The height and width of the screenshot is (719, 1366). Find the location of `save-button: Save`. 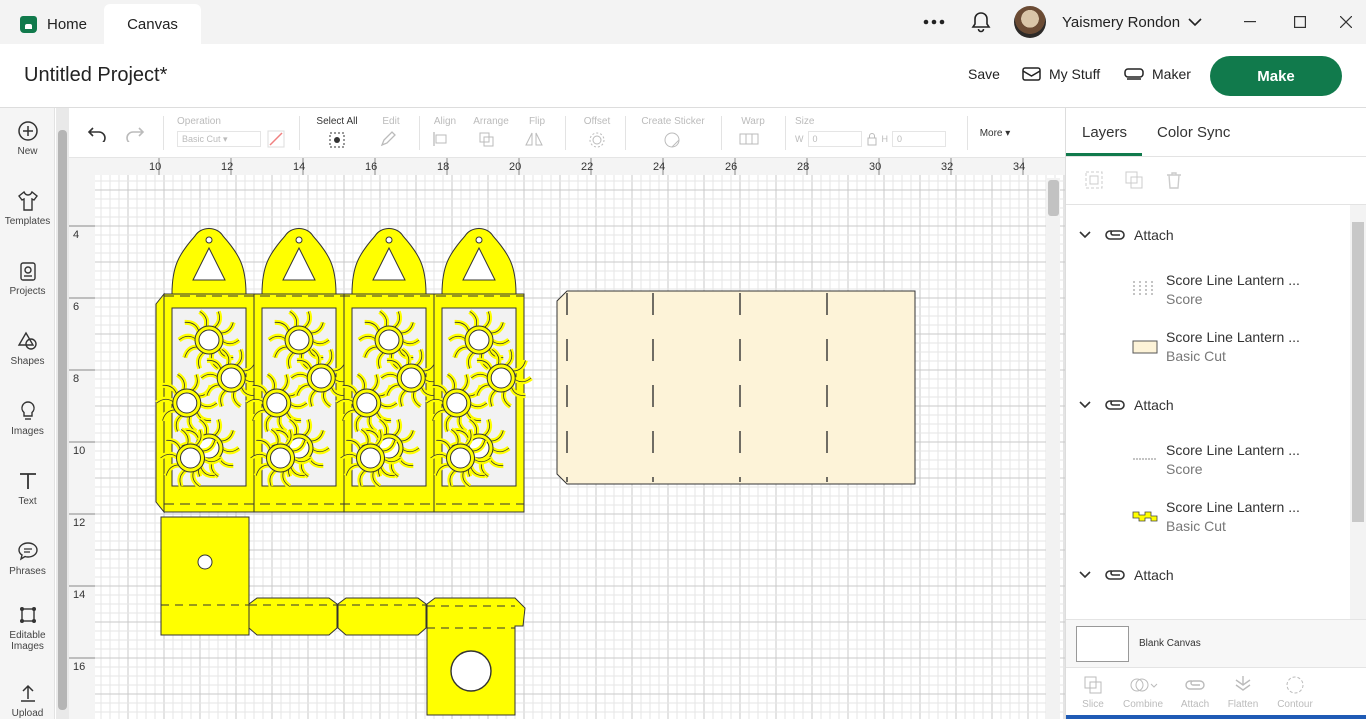

save-button: Save is located at coordinates (984, 74).